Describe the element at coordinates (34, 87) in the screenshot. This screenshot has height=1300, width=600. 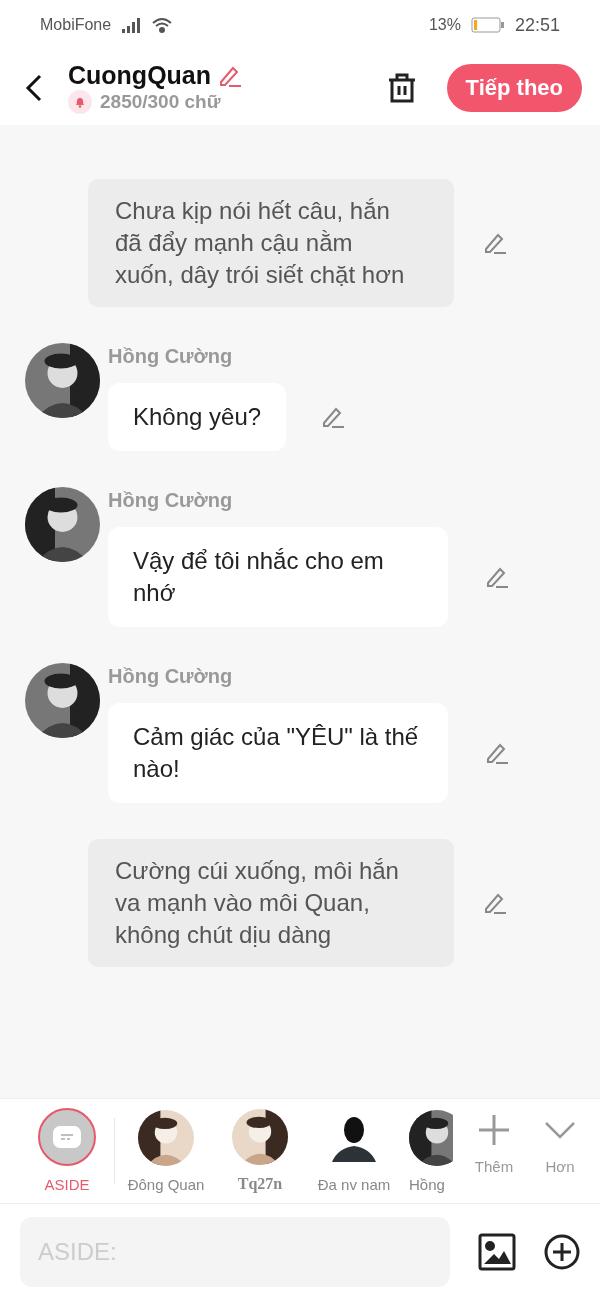
I see `back-icon` at that location.